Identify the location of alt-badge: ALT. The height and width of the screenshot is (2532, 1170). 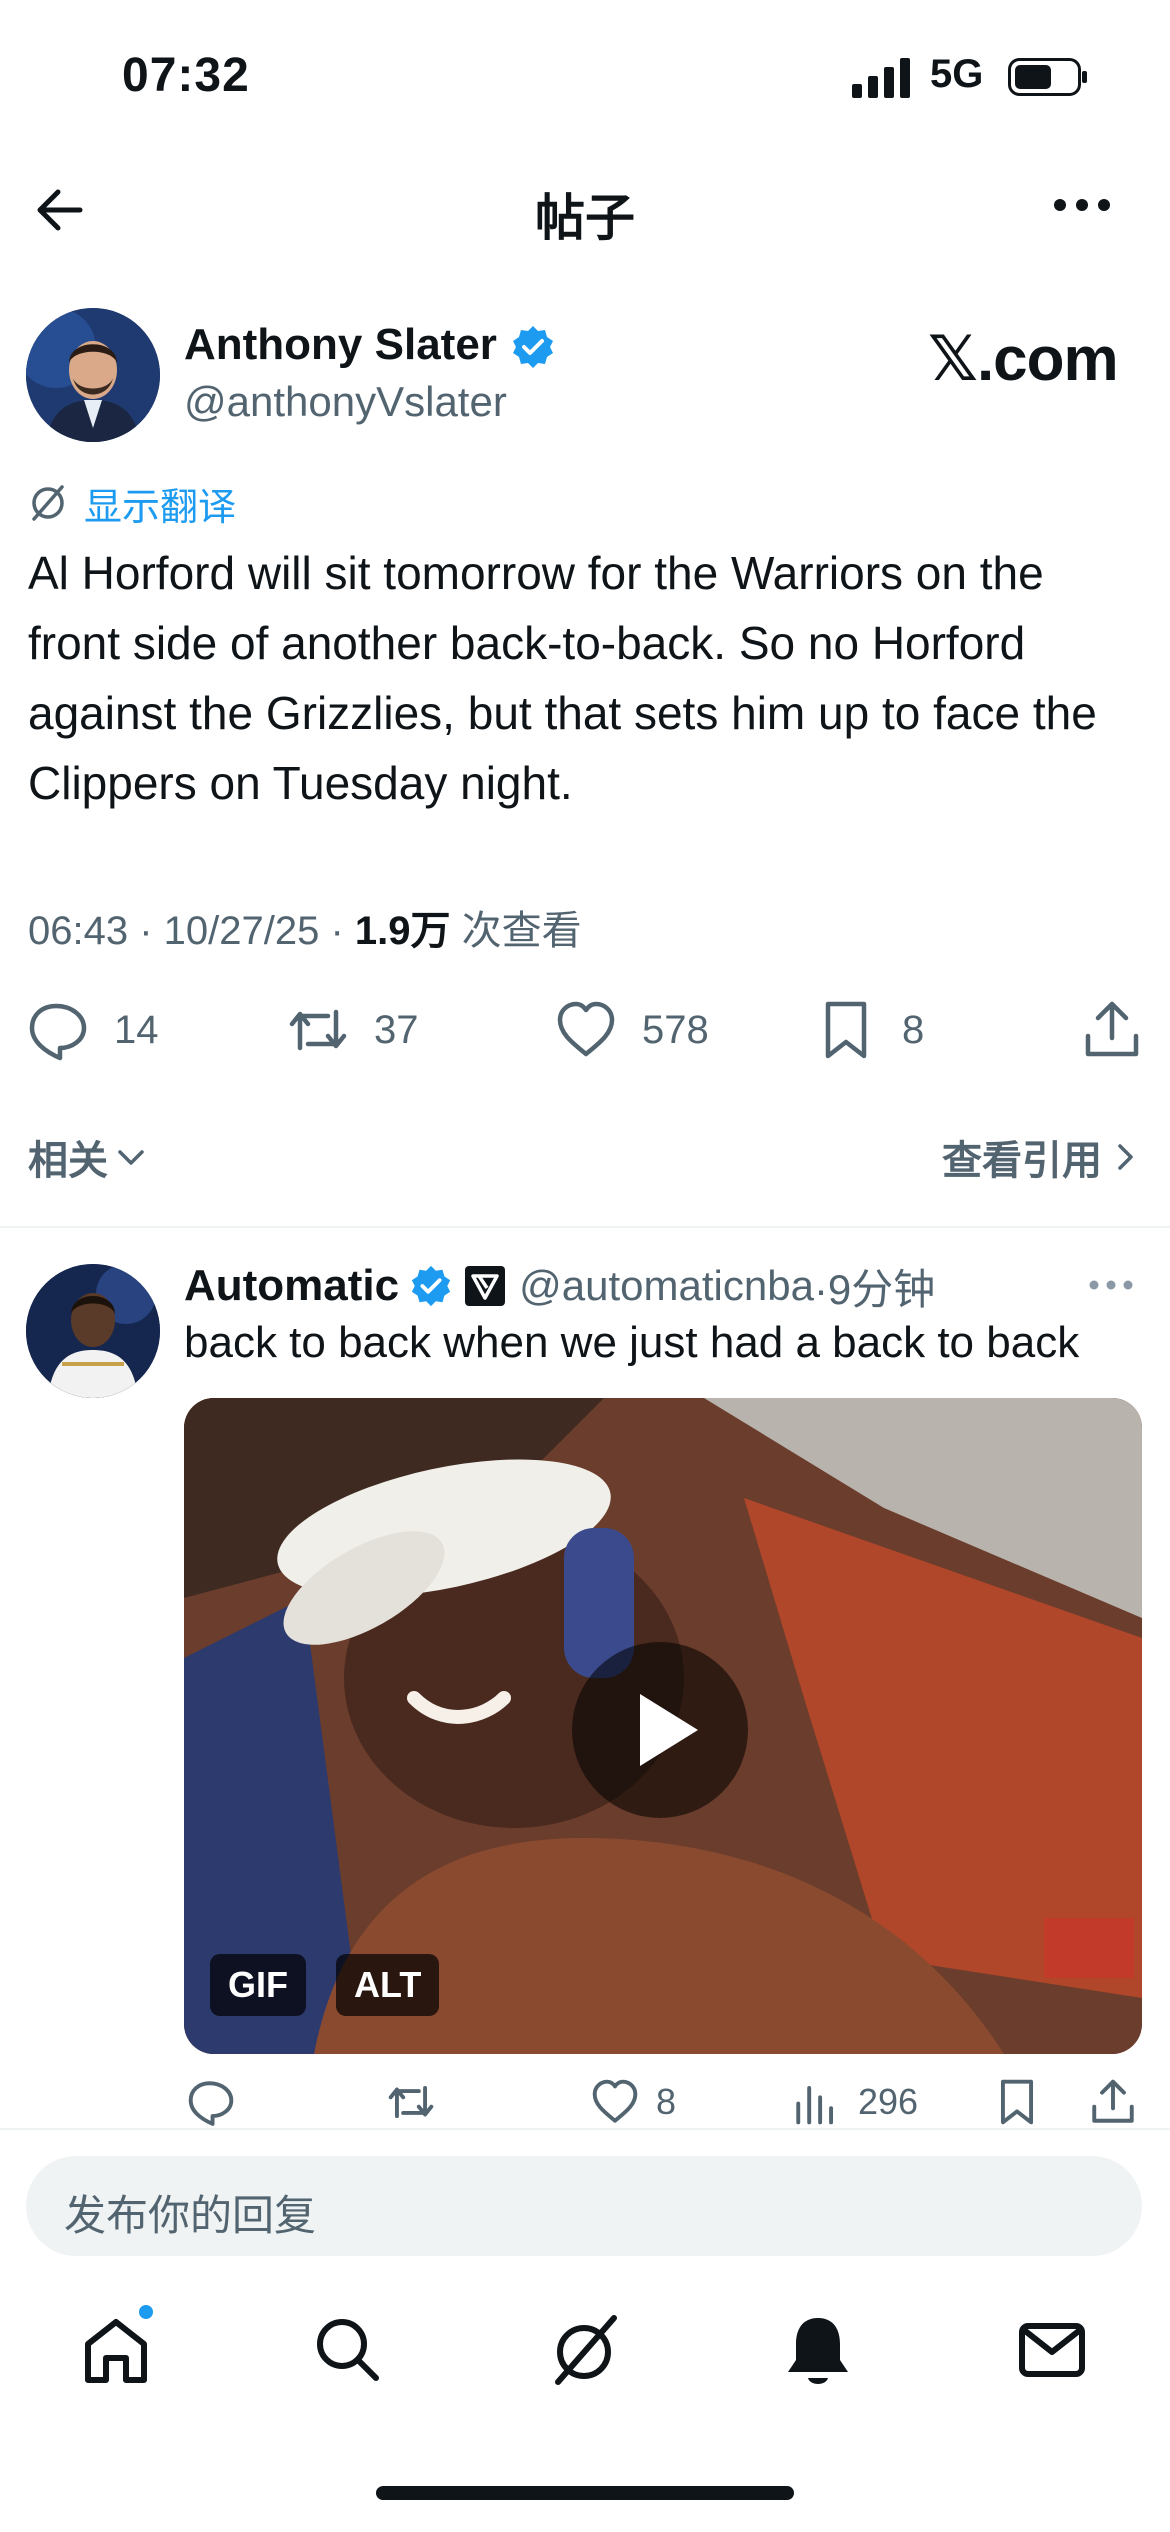
(388, 1985).